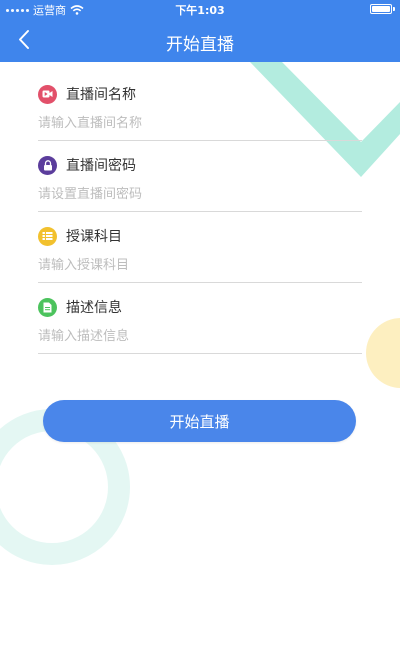  I want to click on room-password-field: 直播间密码, so click(200, 176).